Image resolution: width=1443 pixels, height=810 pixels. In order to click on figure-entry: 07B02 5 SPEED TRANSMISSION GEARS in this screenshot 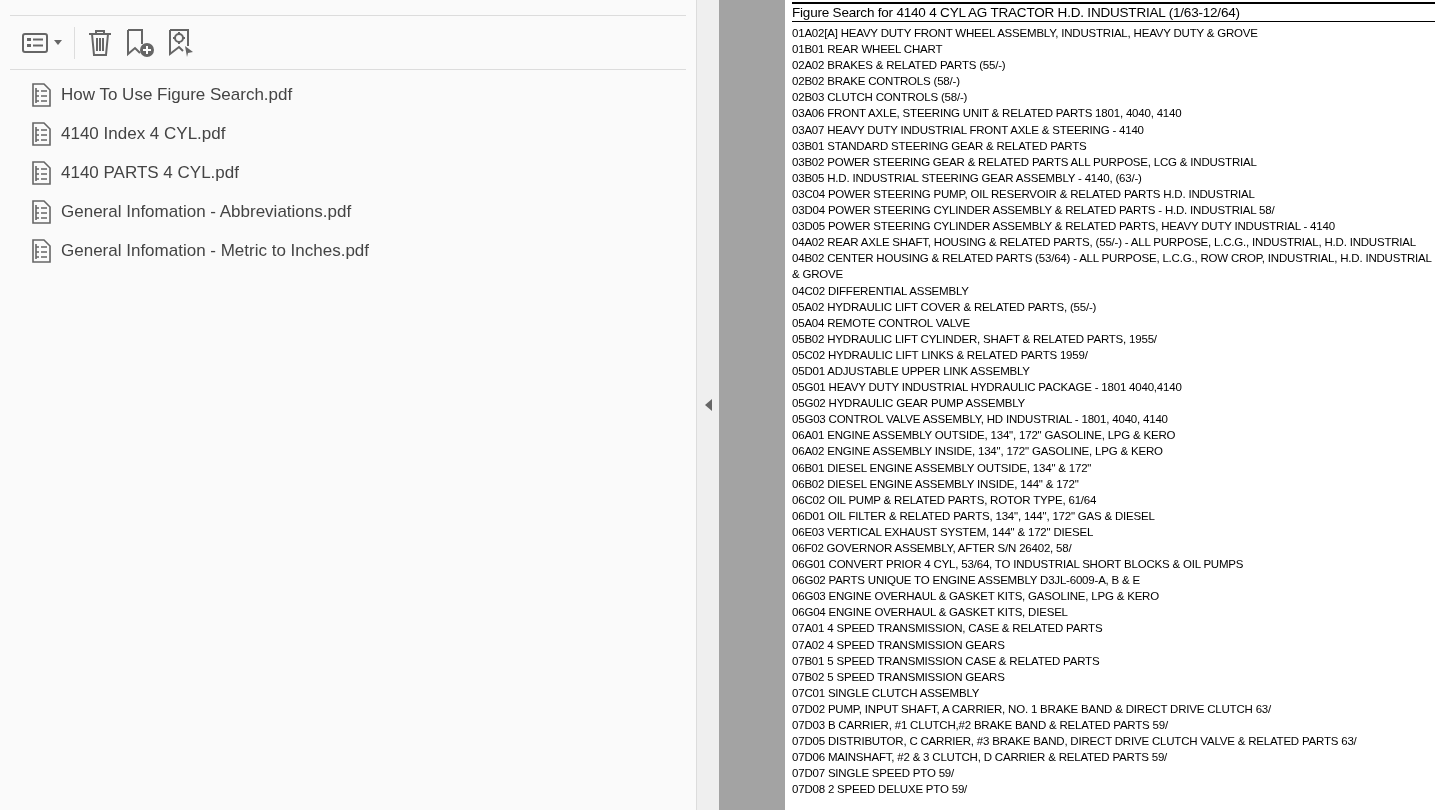, I will do `click(899, 677)`.